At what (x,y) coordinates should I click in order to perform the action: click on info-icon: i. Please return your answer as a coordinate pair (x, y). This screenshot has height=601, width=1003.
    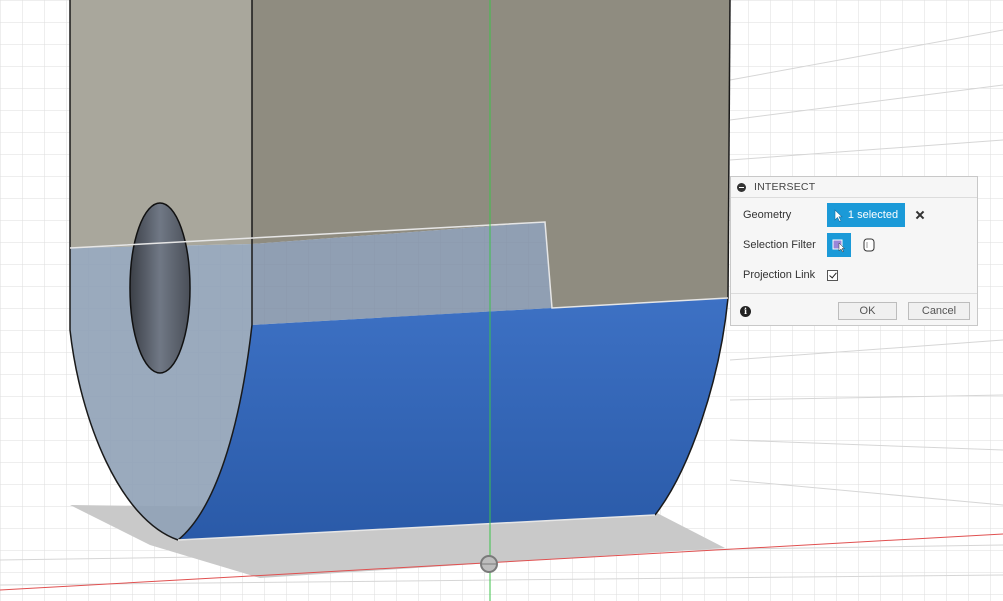
    Looking at the image, I should click on (745, 311).